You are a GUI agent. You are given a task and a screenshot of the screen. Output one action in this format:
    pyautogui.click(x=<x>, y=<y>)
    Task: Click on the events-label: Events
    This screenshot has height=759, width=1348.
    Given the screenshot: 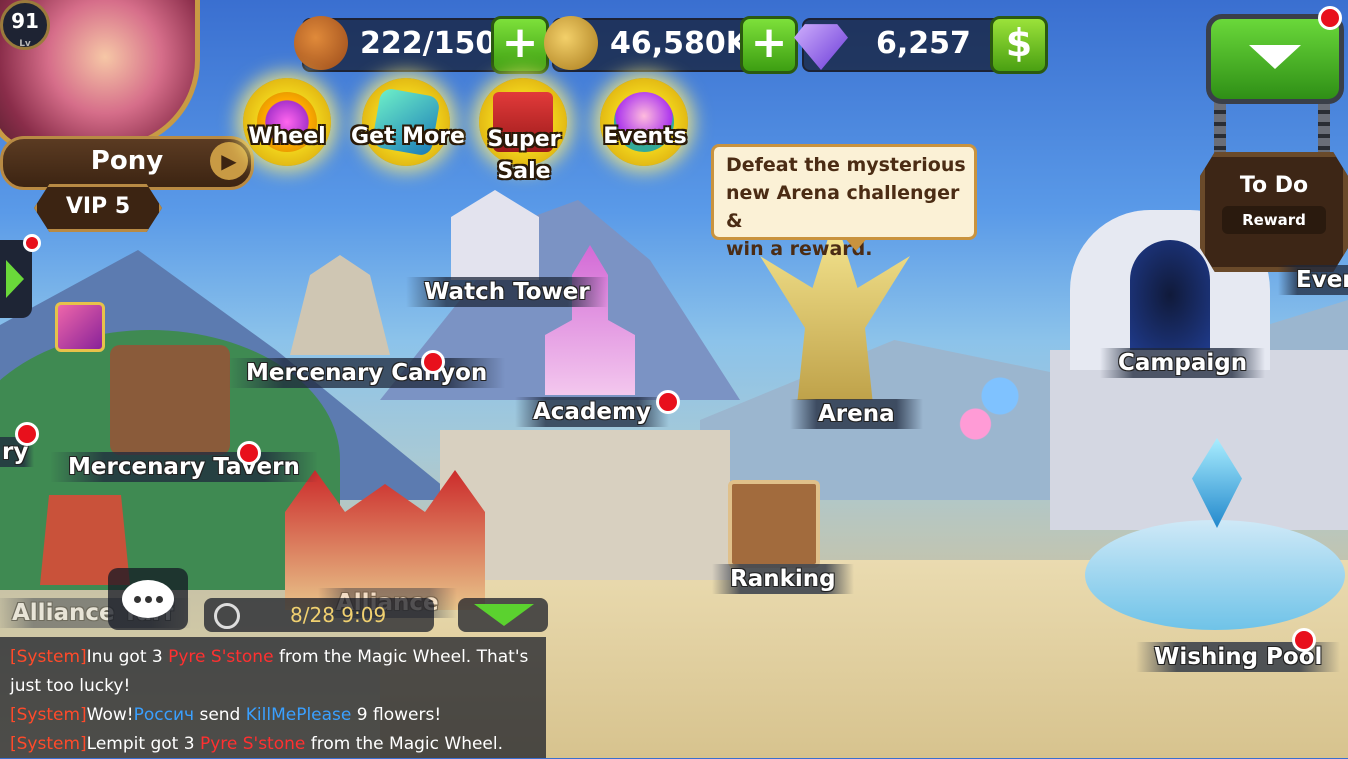 What is the action you would take?
    pyautogui.click(x=645, y=136)
    